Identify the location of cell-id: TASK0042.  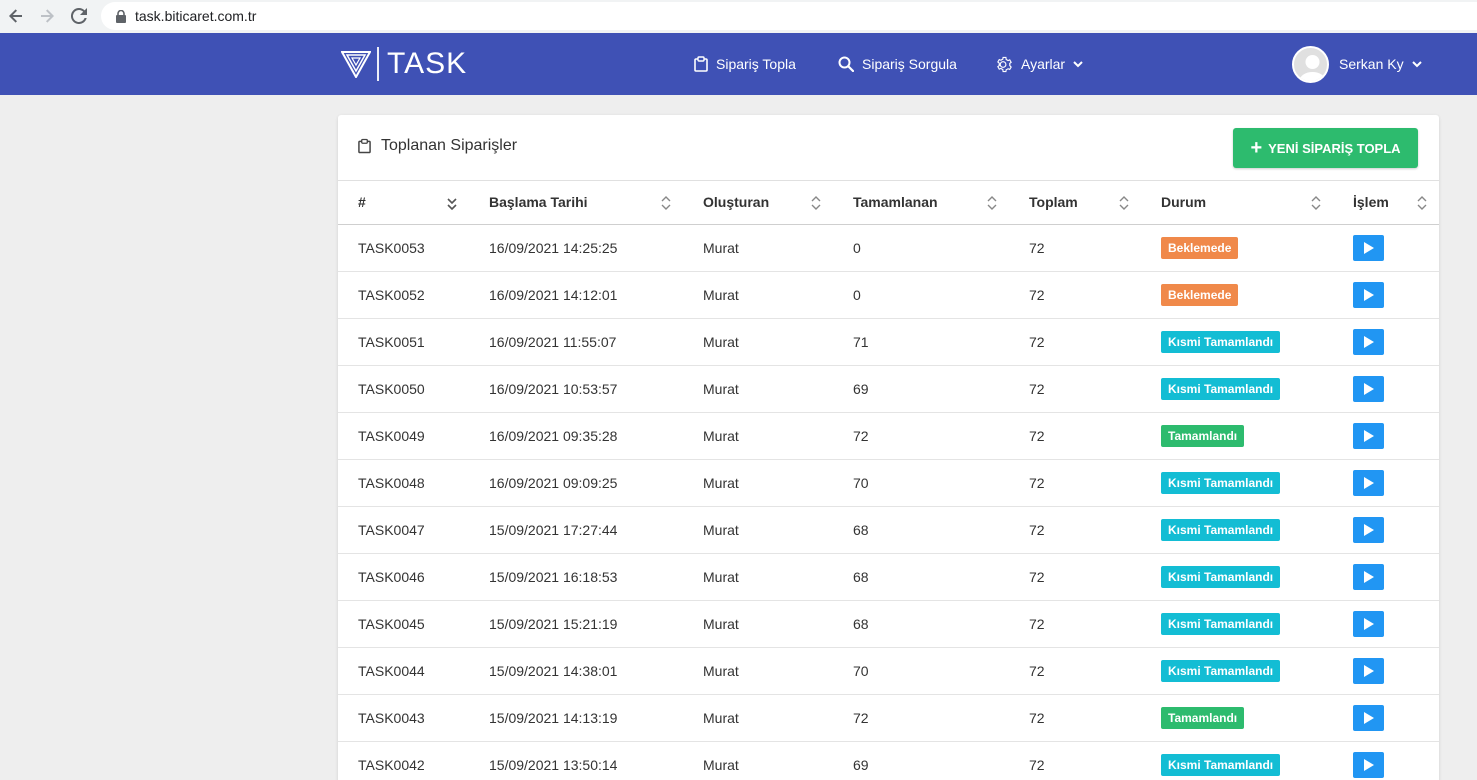
(403, 760).